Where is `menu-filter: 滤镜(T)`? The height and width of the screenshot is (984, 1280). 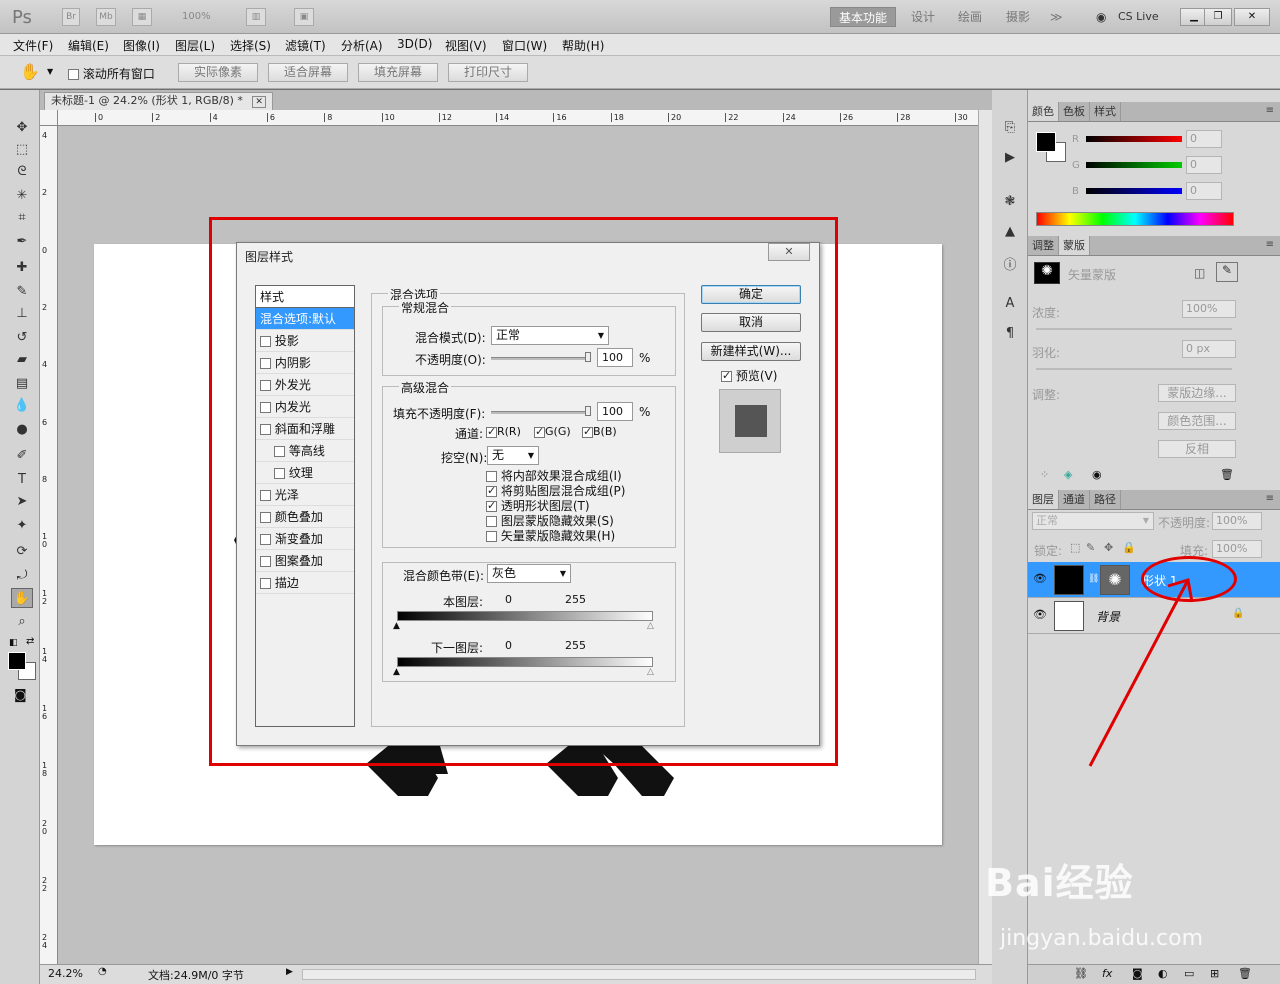
menu-filter: 滤镜(T) is located at coordinates (305, 45).